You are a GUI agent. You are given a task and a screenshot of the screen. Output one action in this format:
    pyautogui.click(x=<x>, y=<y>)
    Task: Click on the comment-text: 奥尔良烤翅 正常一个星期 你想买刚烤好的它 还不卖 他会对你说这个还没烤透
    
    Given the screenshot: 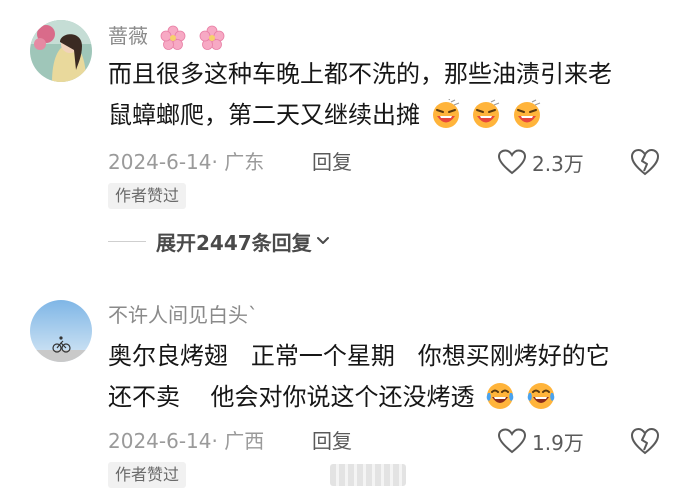 What is the action you would take?
    pyautogui.click(x=388, y=377)
    